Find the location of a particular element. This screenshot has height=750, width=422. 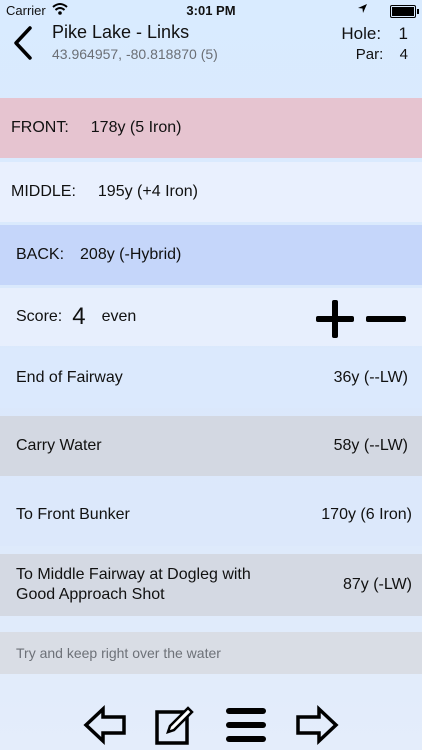

chevron-left-icon is located at coordinates (25, 44).